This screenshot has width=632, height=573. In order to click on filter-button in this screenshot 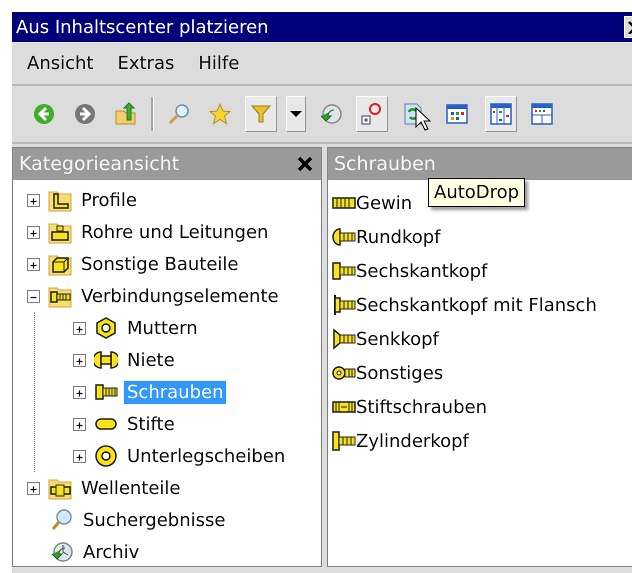, I will do `click(261, 114)`.